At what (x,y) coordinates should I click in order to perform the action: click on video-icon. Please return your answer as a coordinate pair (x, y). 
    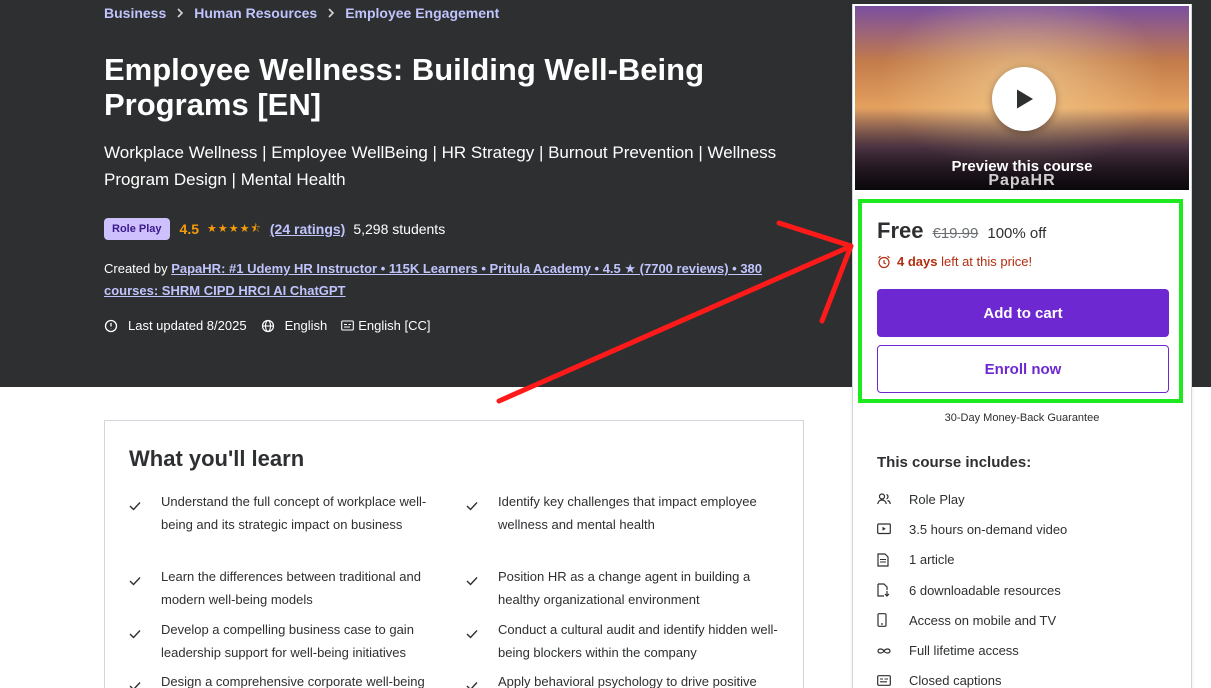
    Looking at the image, I should click on (893, 529).